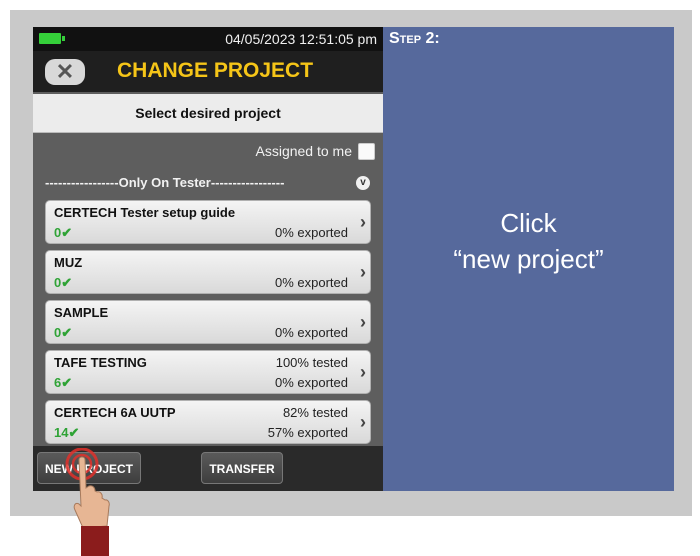 The image size is (700, 556). What do you see at coordinates (81, 312) in the screenshot?
I see `project-name: SAMPLE` at bounding box center [81, 312].